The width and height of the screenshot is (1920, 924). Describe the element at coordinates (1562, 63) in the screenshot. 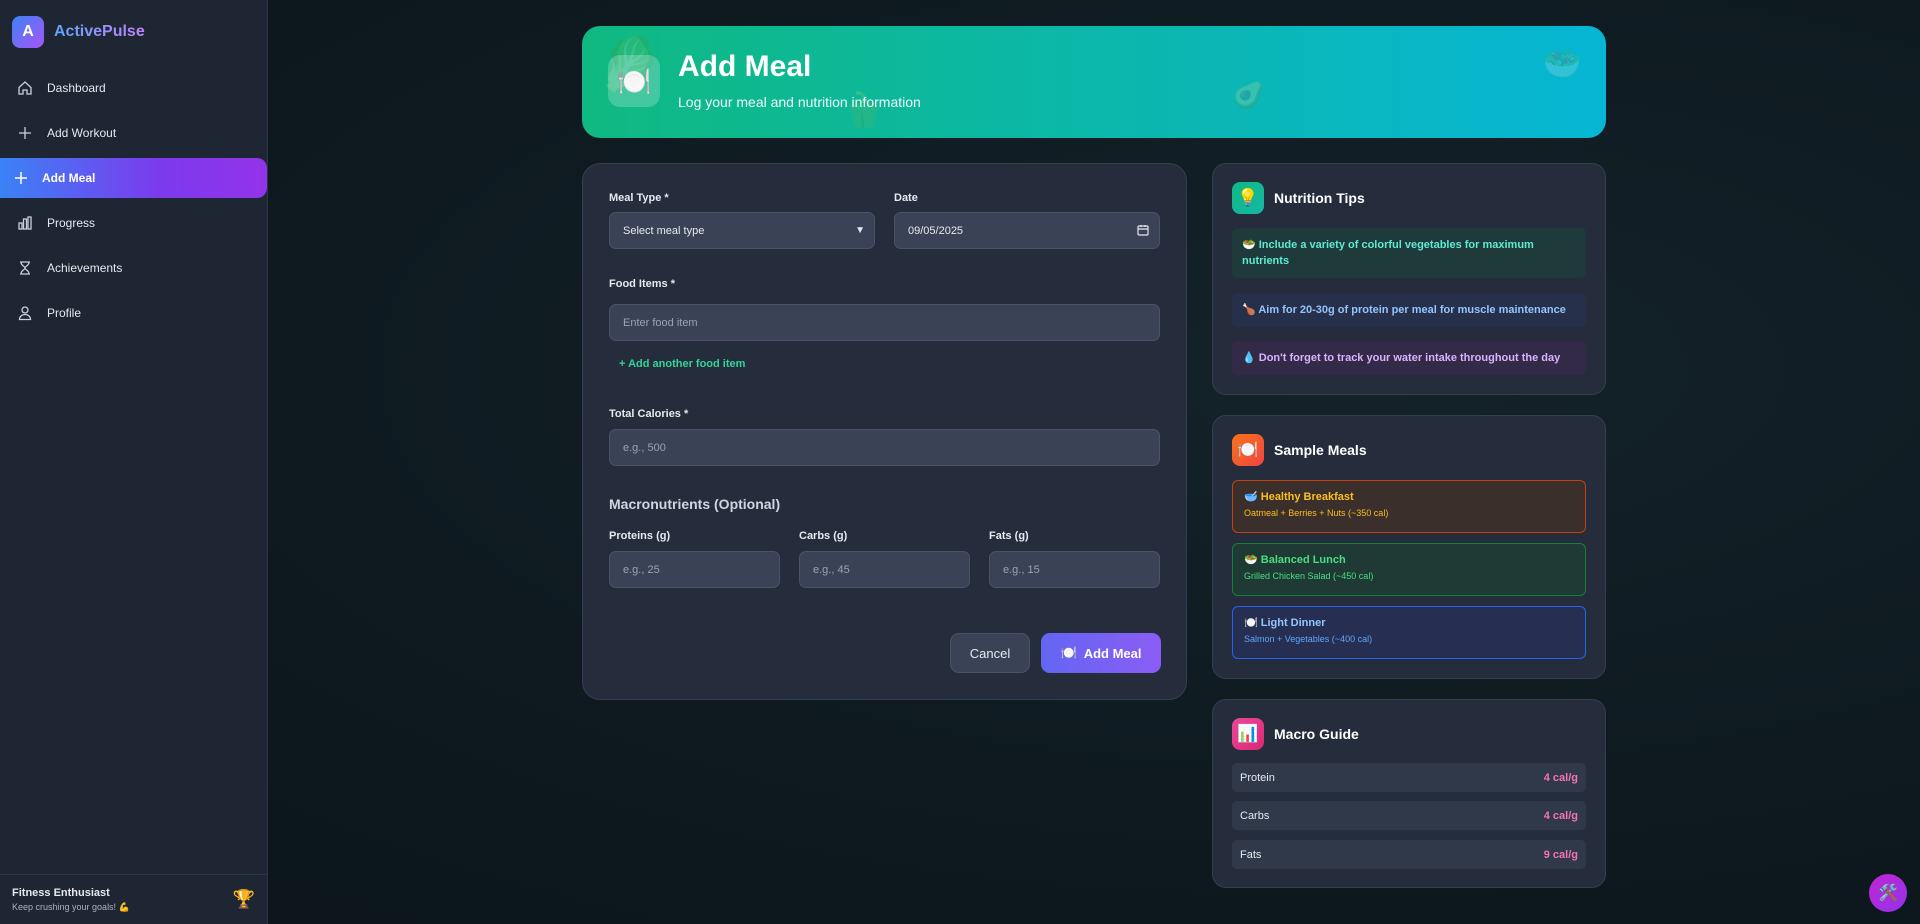

I see `decorative-salad-icon: 🥗` at that location.